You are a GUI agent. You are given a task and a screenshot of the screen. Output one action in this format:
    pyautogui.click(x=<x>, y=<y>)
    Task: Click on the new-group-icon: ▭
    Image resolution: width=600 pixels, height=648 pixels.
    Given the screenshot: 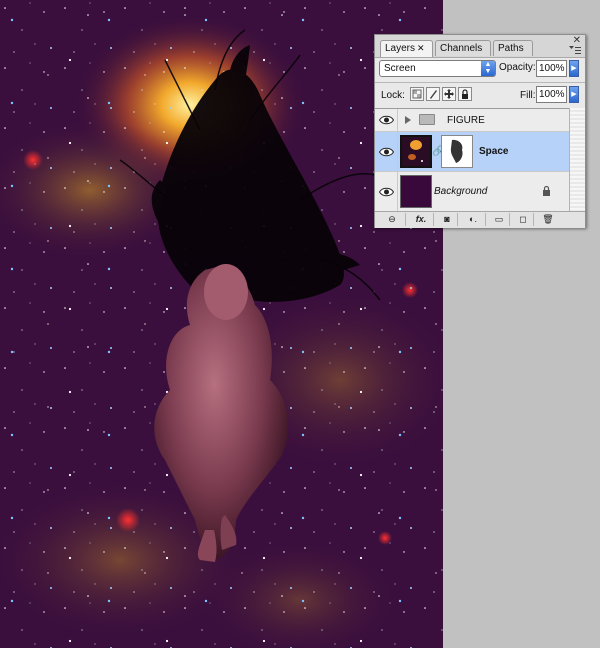 What is the action you would take?
    pyautogui.click(x=499, y=219)
    